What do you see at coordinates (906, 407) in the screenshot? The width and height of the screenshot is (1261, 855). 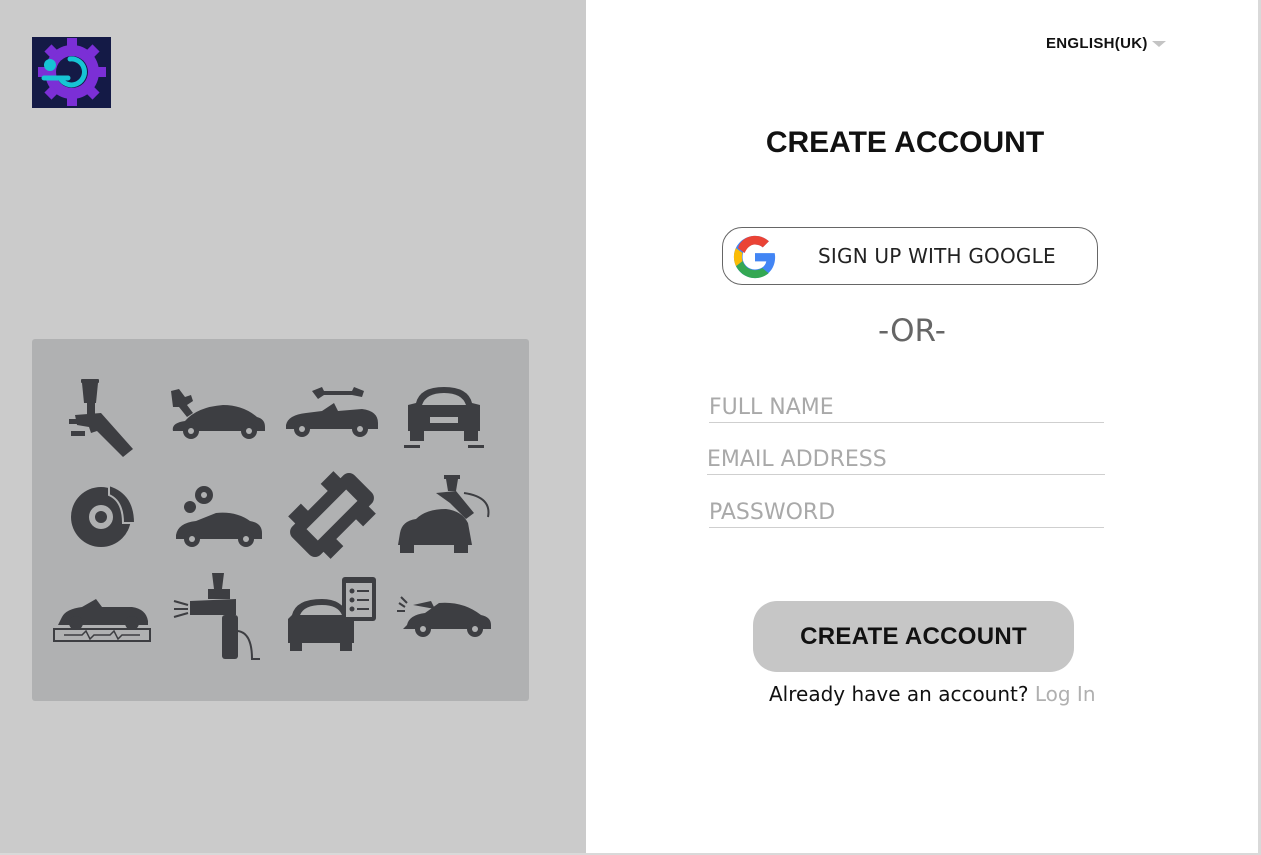 I see `full-name-field` at bounding box center [906, 407].